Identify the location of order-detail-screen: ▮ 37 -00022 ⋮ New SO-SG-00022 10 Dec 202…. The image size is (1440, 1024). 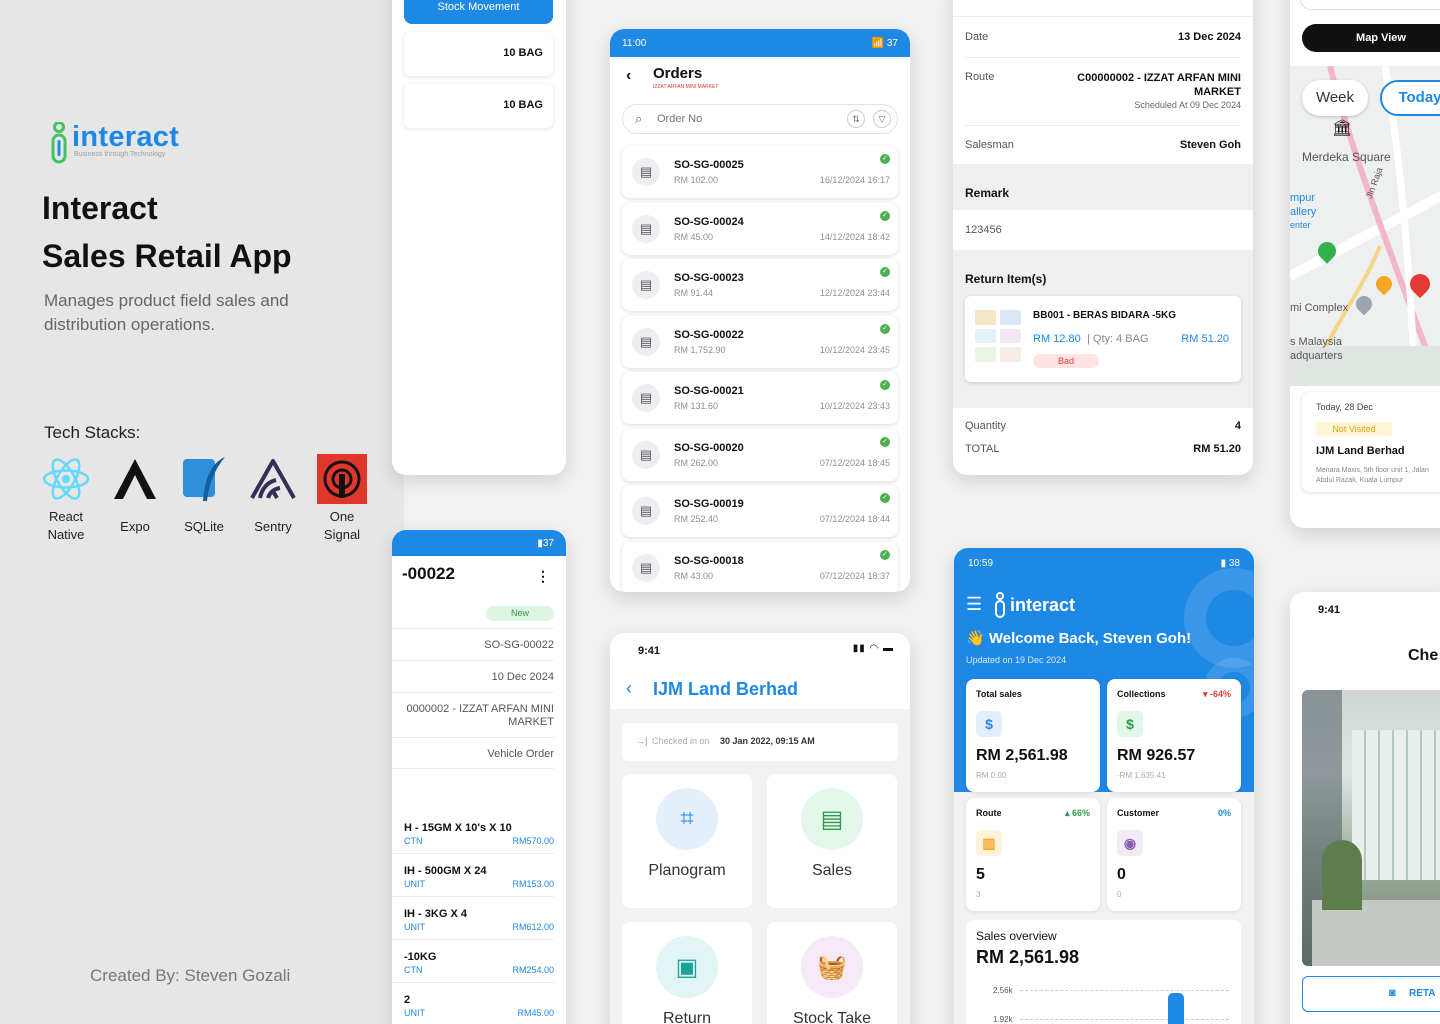
(479, 777).